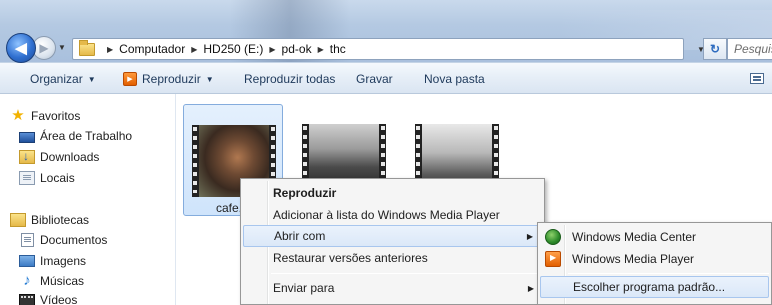 The width and height of the screenshot is (772, 305). Describe the element at coordinates (350, 258) in the screenshot. I see `menu-item-label: Restaurar versões anteriores` at that location.